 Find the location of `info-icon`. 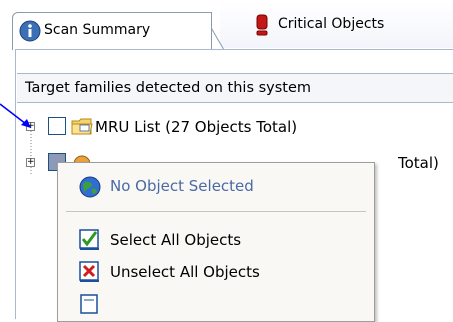

info-icon is located at coordinates (30, 31).